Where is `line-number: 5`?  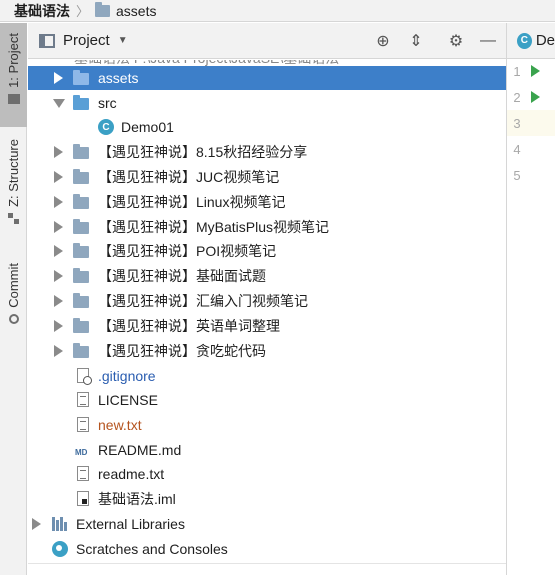
line-number: 5 is located at coordinates (517, 175).